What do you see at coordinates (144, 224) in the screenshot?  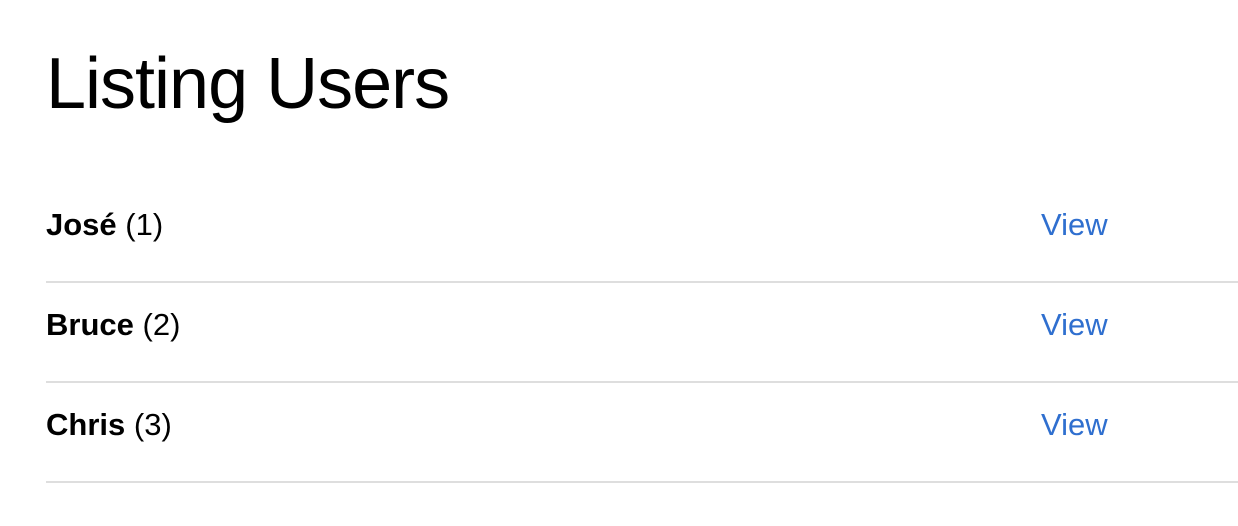 I see `user-id: (1)` at bounding box center [144, 224].